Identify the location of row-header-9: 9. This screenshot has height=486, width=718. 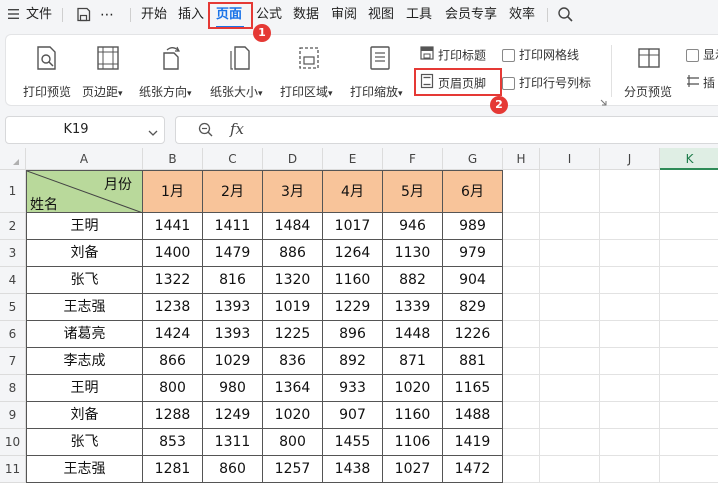
(13, 415).